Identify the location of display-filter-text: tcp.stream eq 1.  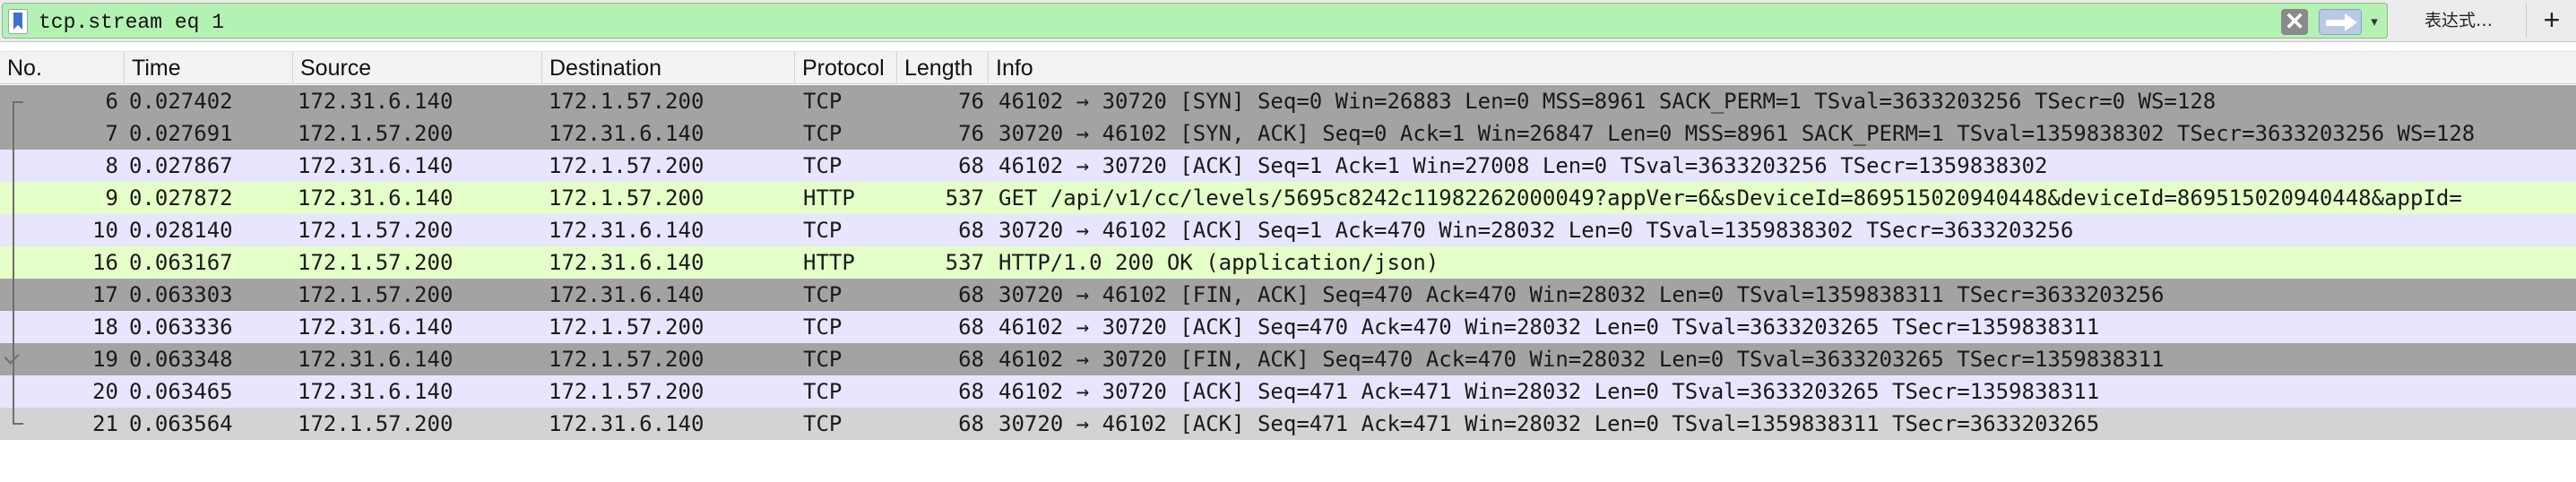
(131, 22).